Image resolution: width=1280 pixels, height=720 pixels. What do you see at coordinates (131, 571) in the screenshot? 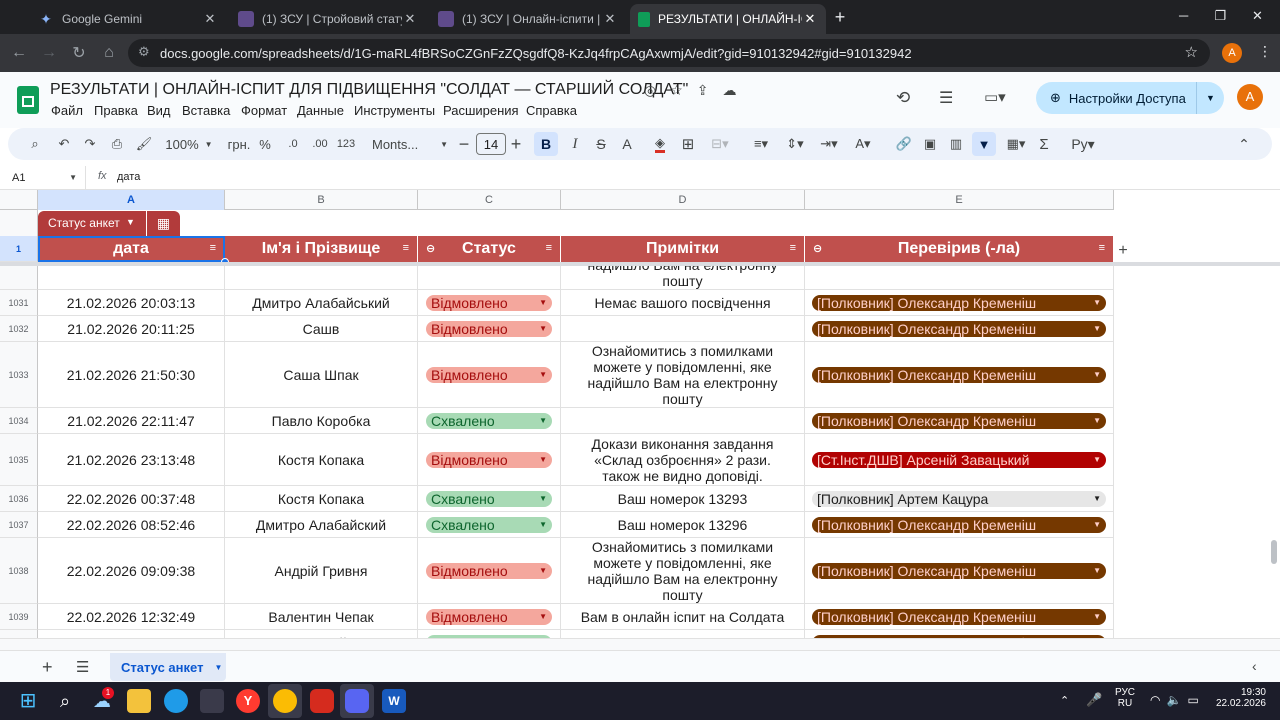
I see `date-cell: 22.02.2026 09:09:38` at bounding box center [131, 571].